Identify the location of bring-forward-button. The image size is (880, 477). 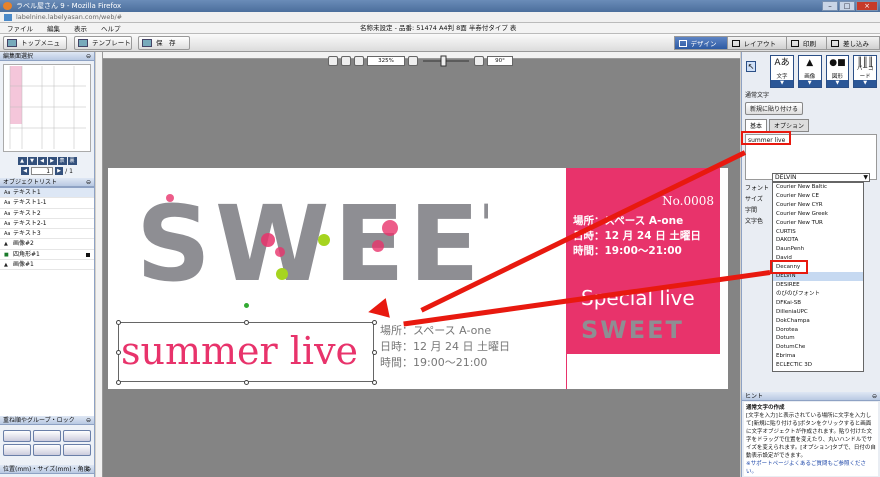
(47, 436).